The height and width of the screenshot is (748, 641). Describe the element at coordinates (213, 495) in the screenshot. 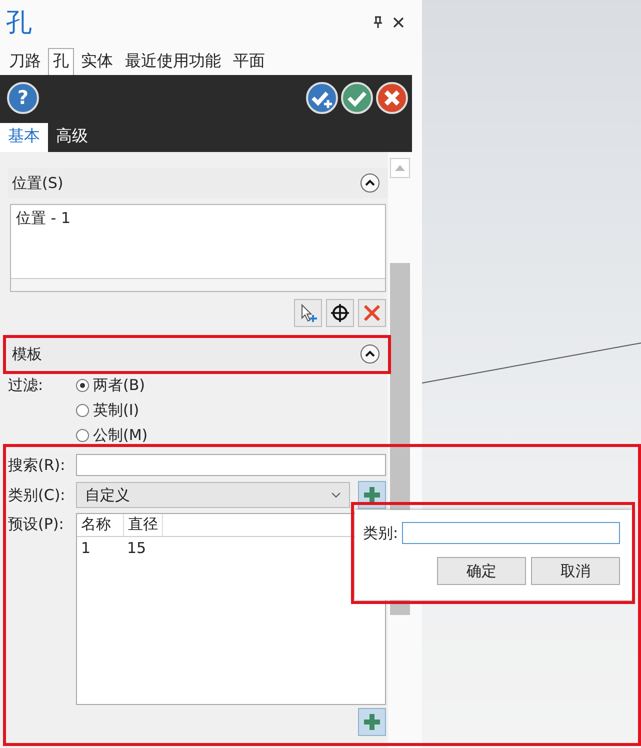

I see `category-dropdown: 自定义` at that location.